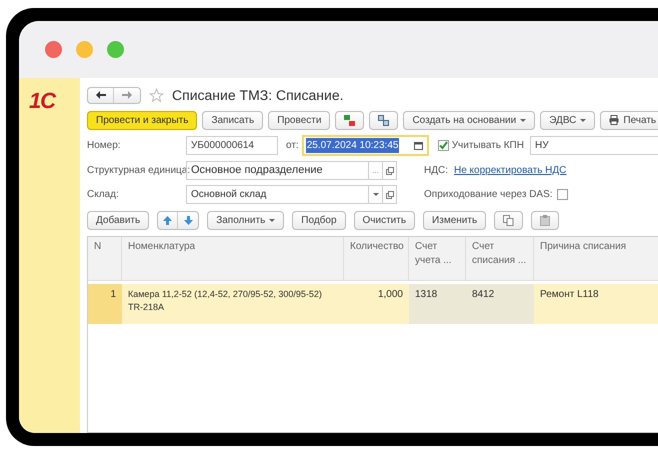 The width and height of the screenshot is (658, 452). Describe the element at coordinates (569, 295) in the screenshot. I see `table-cell-text: Ремонт L118` at that location.